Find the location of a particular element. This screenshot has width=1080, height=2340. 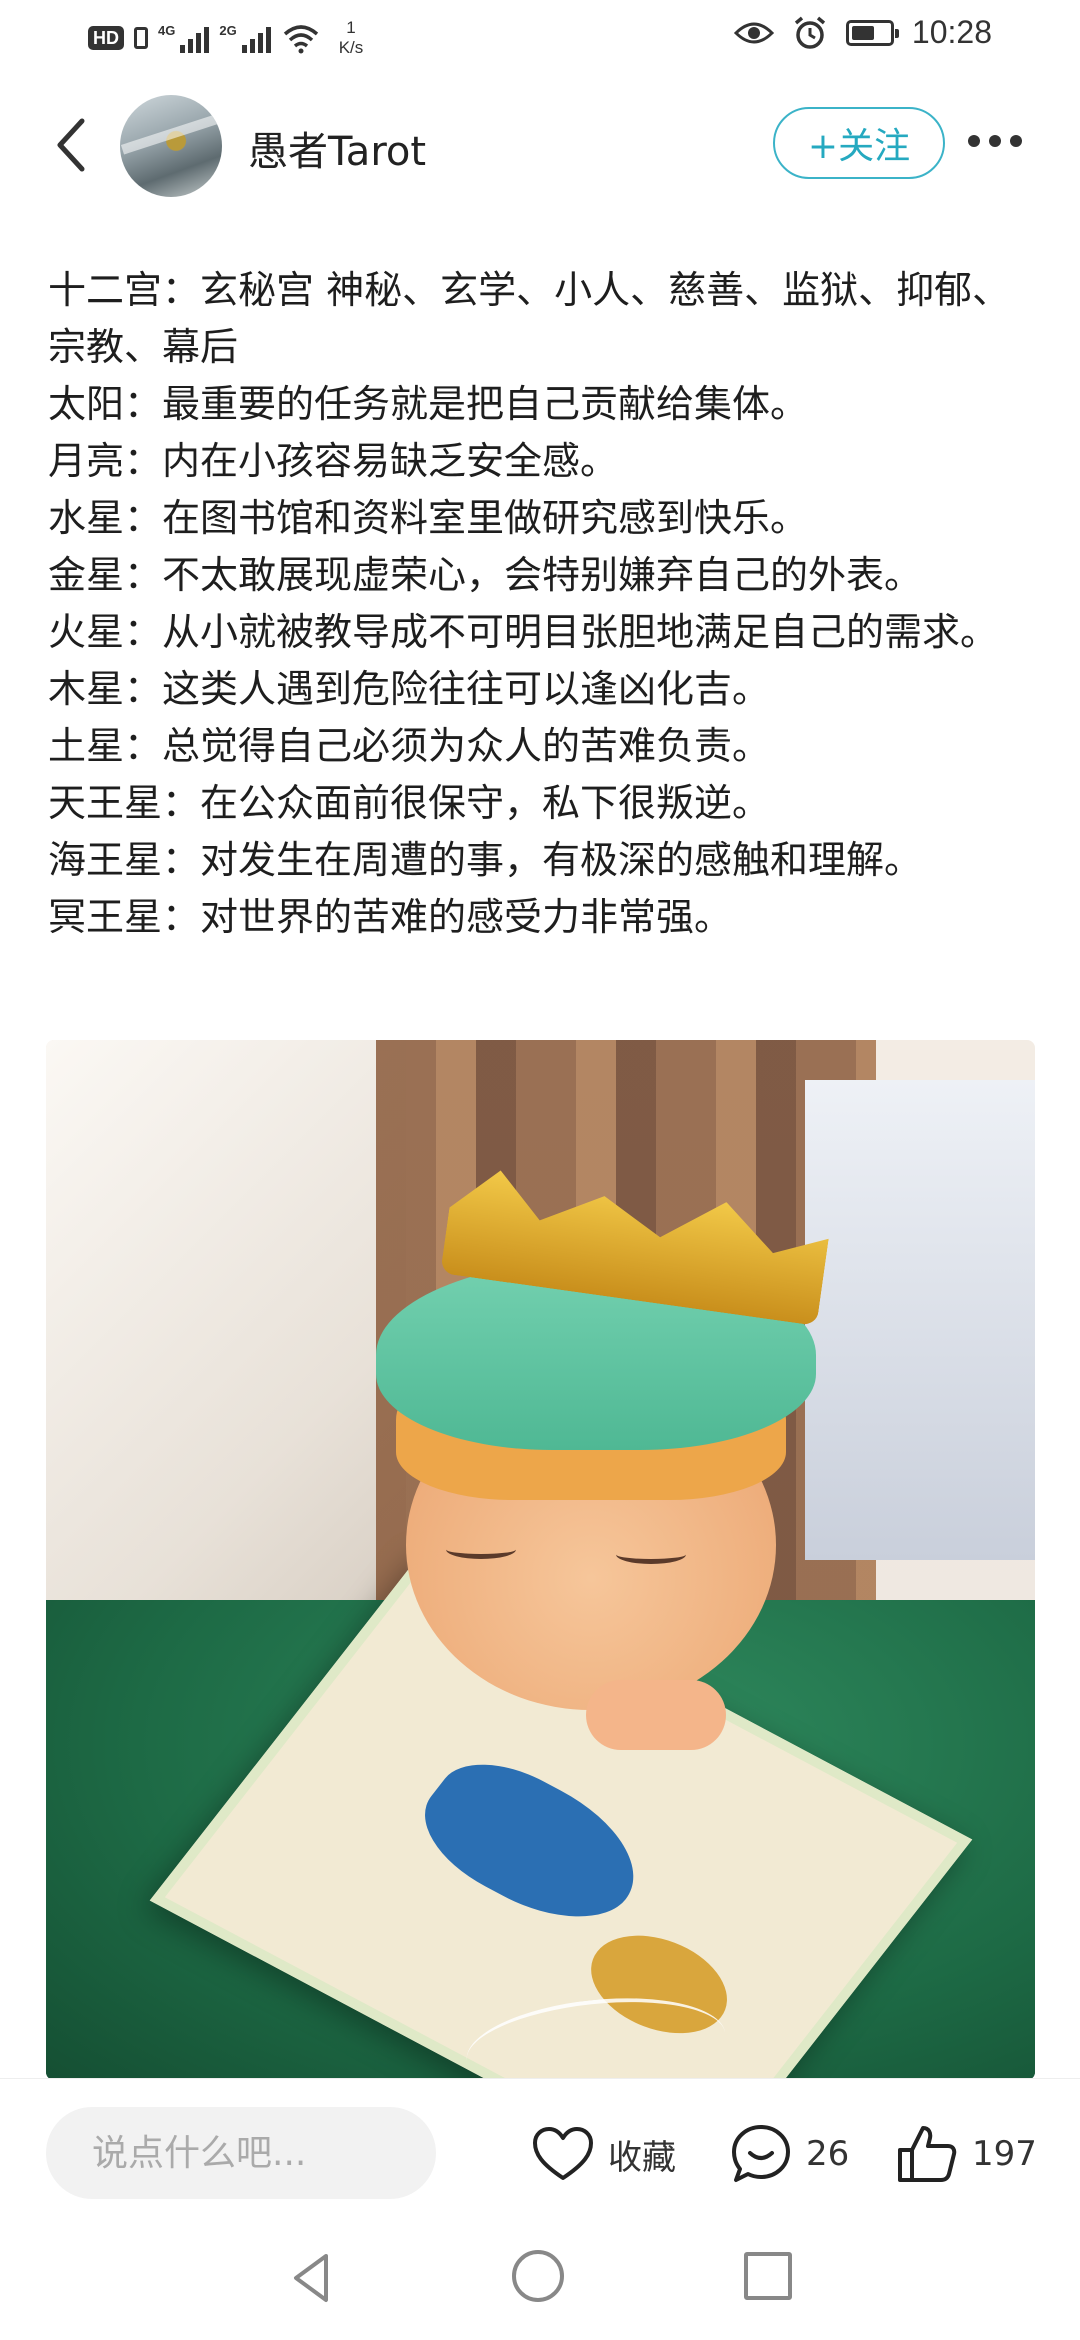

comment-input is located at coordinates (241, 2153).